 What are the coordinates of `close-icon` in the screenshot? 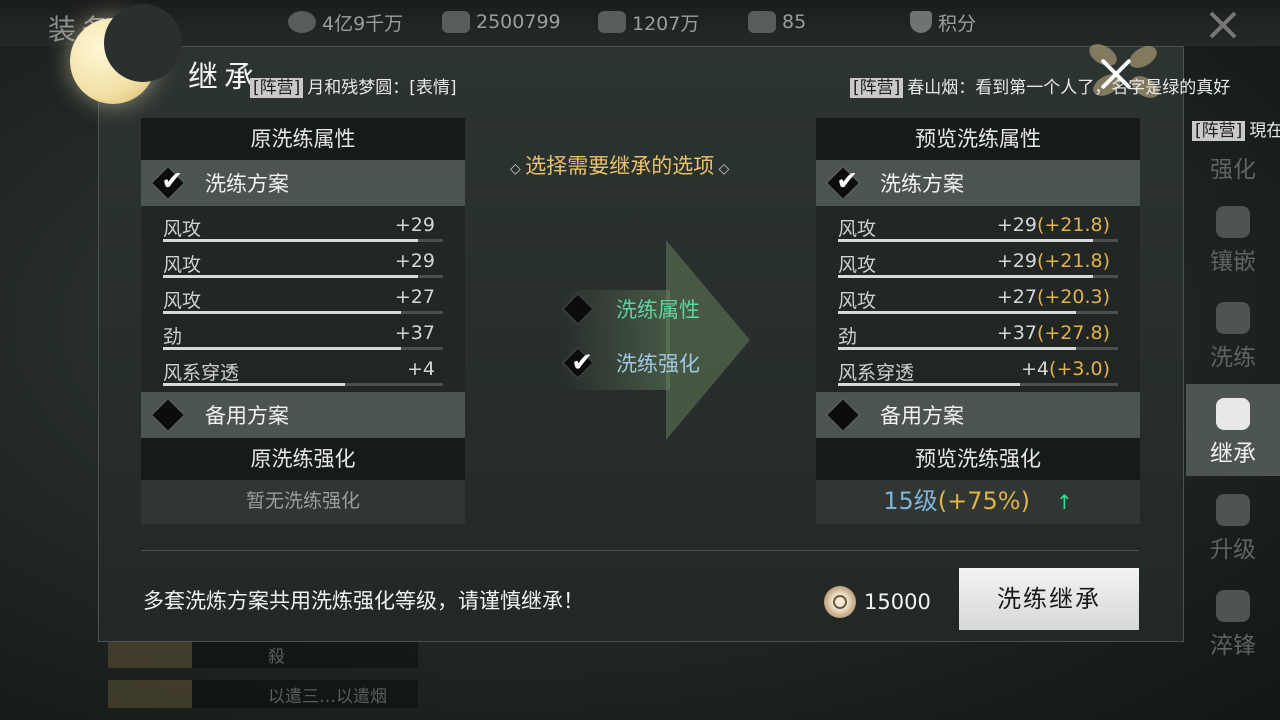 It's located at (1116, 74).